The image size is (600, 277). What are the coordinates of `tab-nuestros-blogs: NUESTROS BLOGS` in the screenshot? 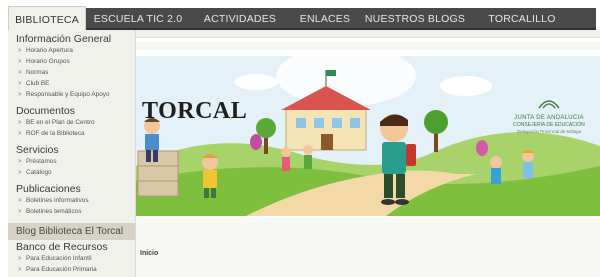 It's located at (415, 19).